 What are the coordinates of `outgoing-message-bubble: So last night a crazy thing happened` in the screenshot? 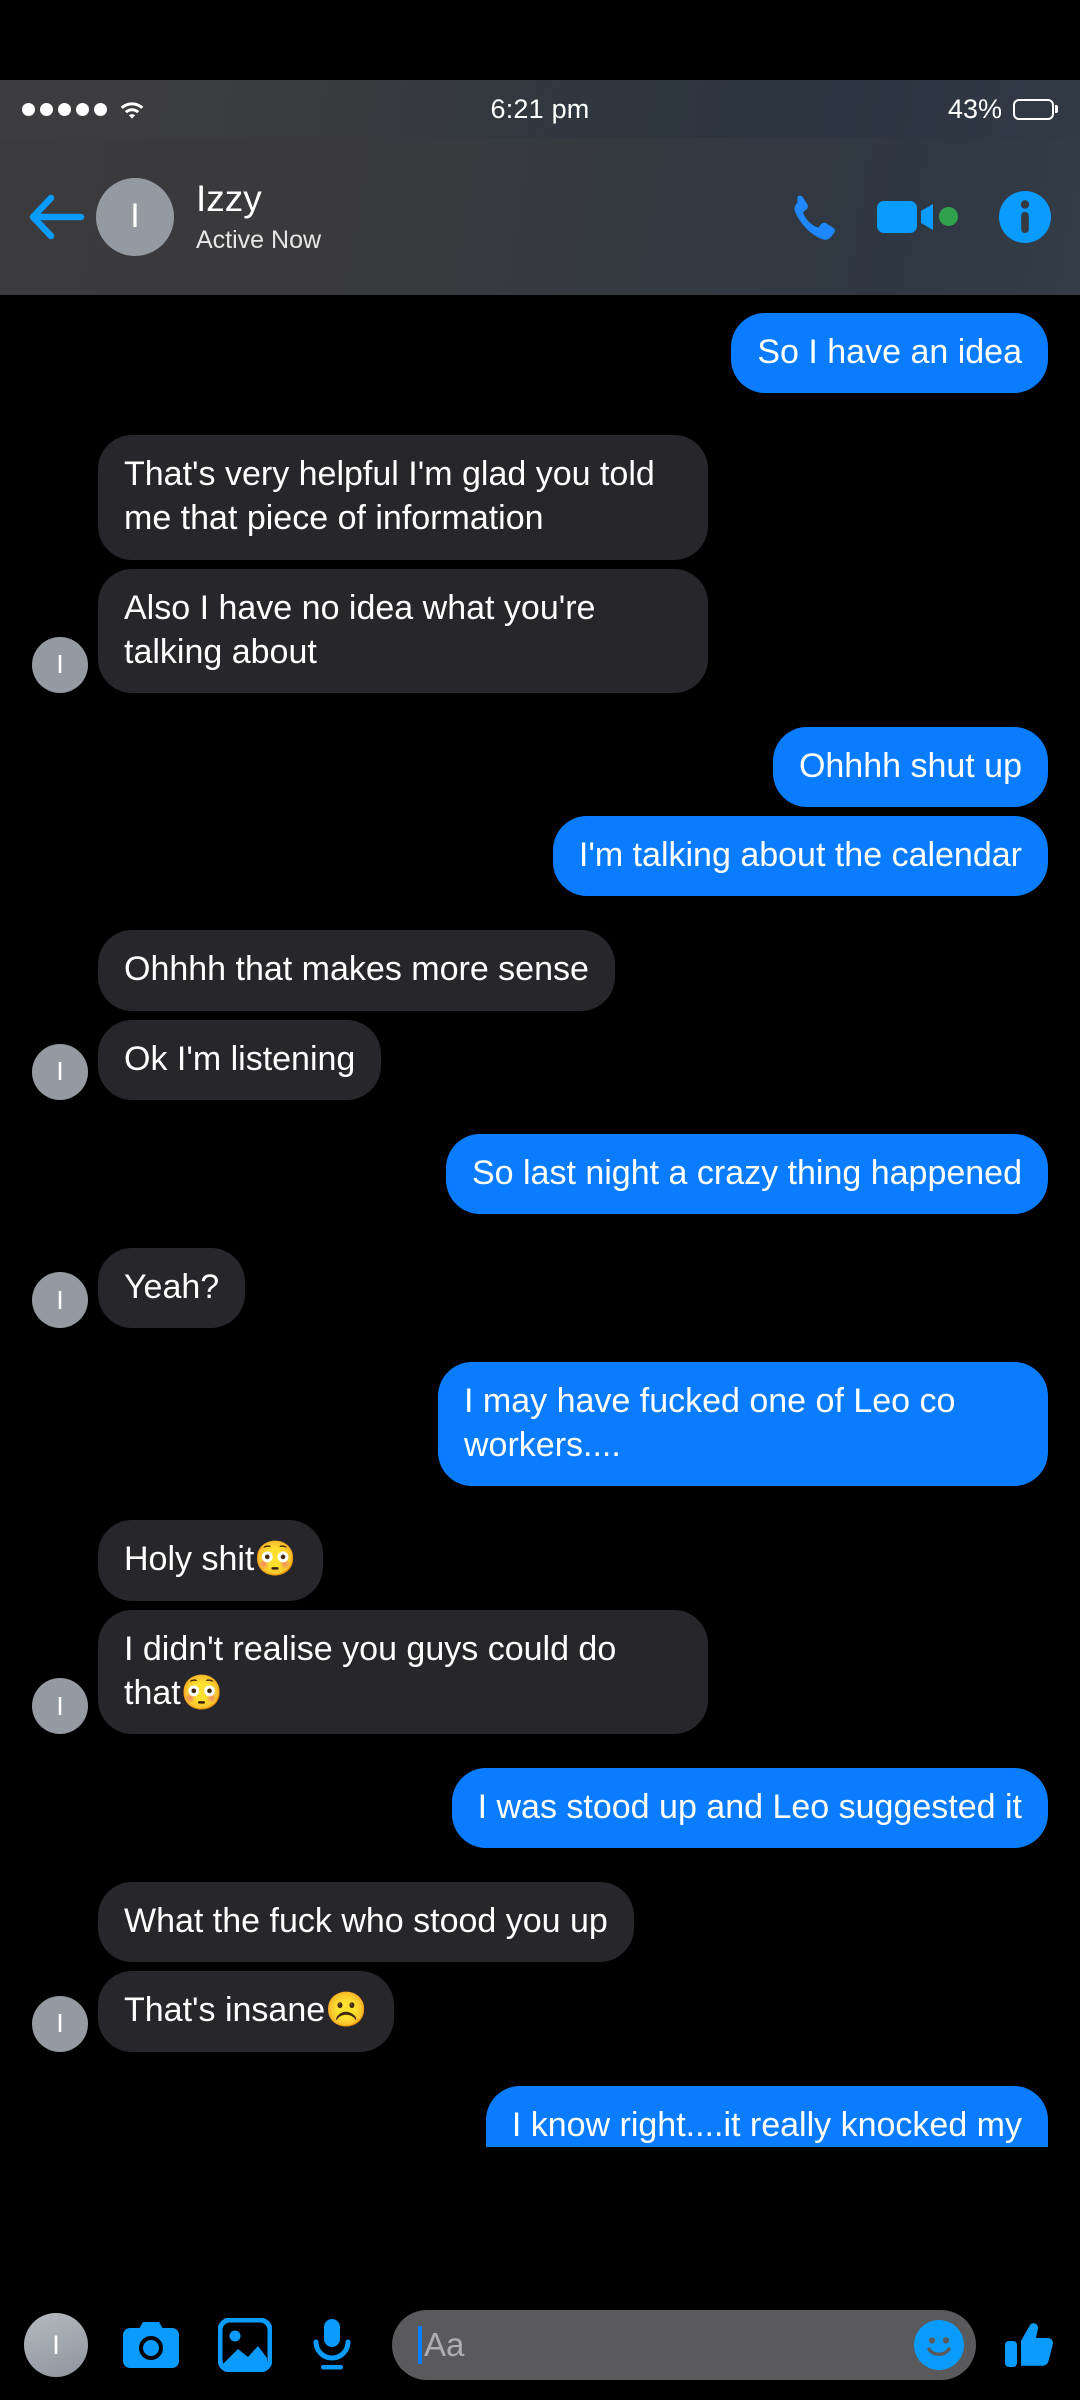 It's located at (746, 1173).